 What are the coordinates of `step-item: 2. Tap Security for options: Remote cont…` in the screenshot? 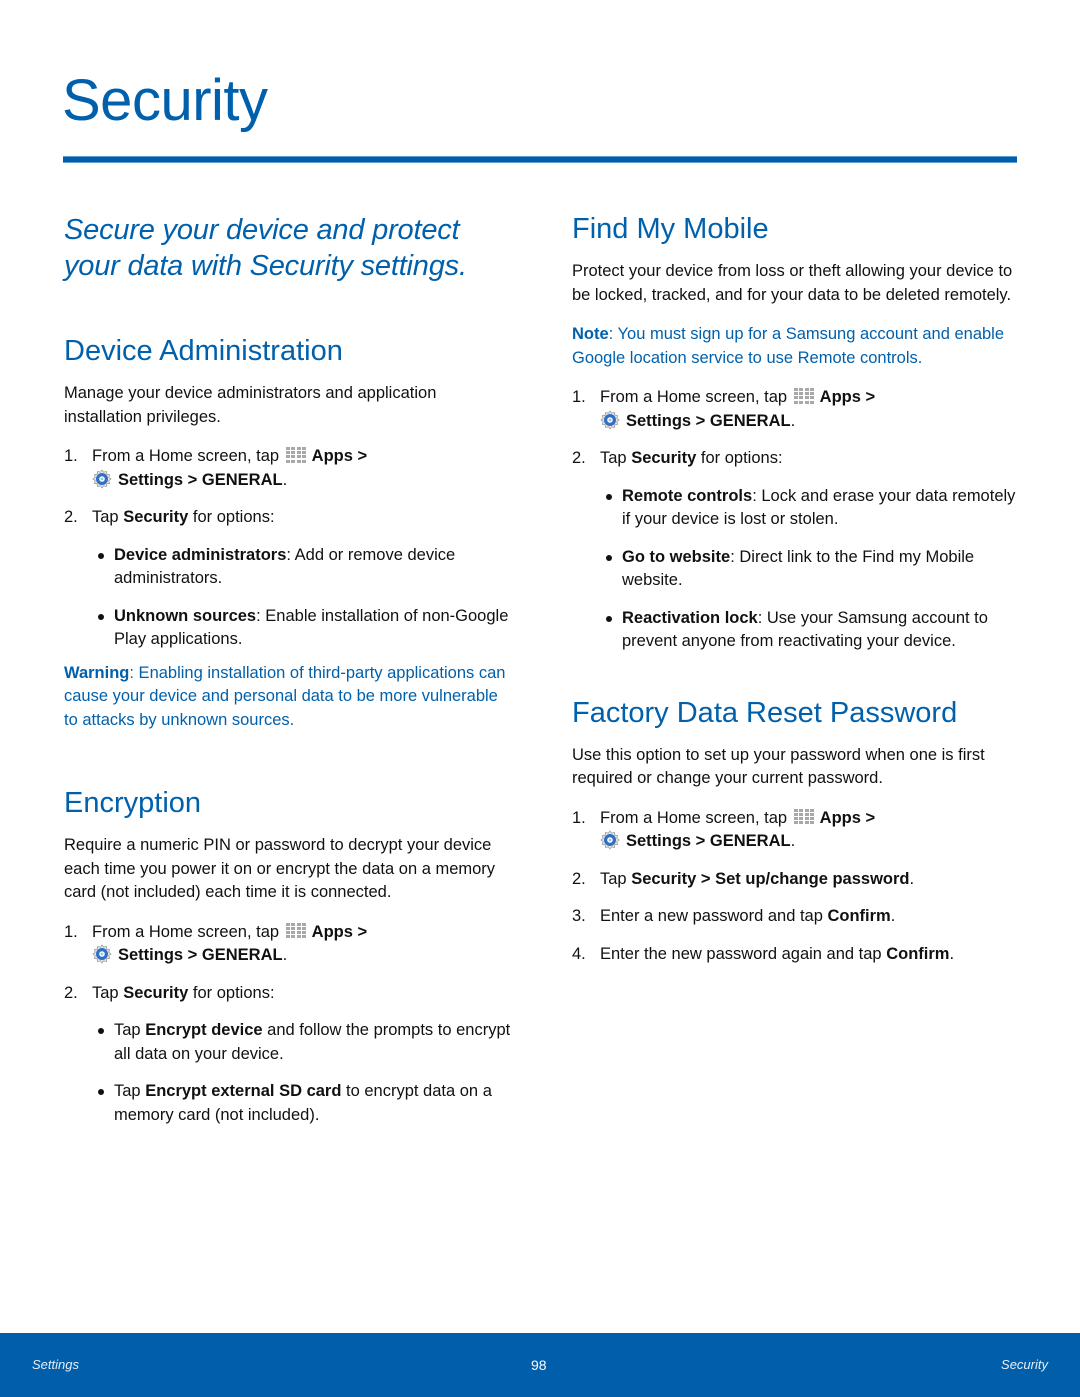 It's located at (797, 550).